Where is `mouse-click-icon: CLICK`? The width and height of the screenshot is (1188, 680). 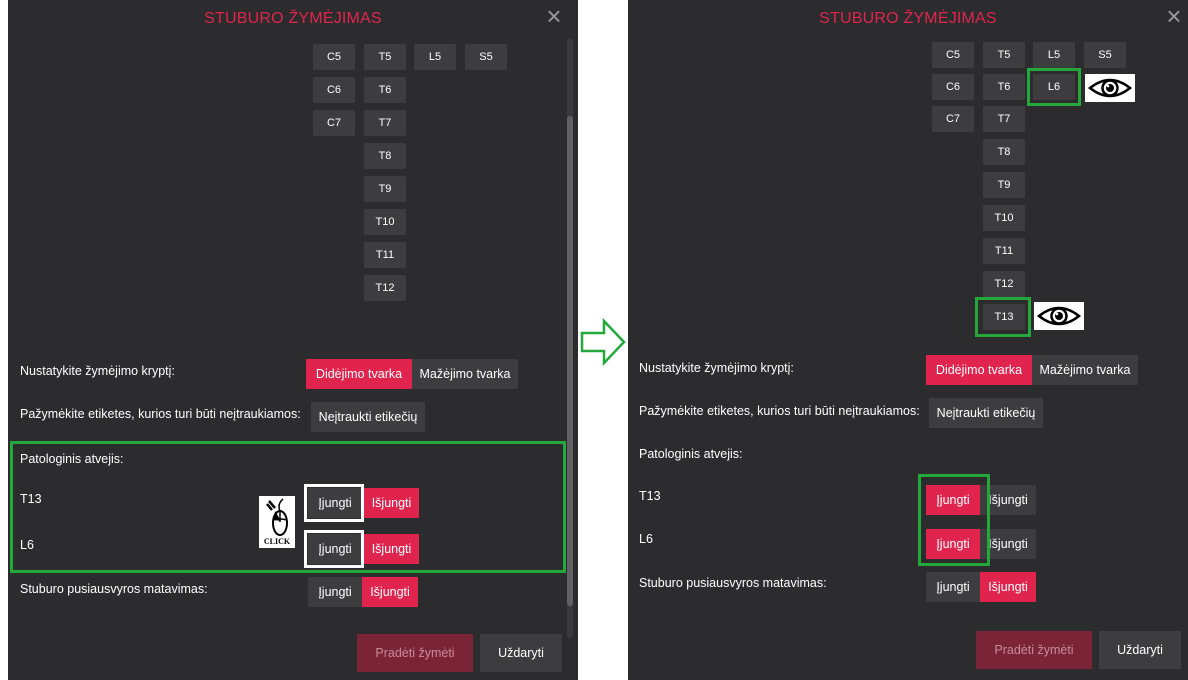 mouse-click-icon: CLICK is located at coordinates (277, 522).